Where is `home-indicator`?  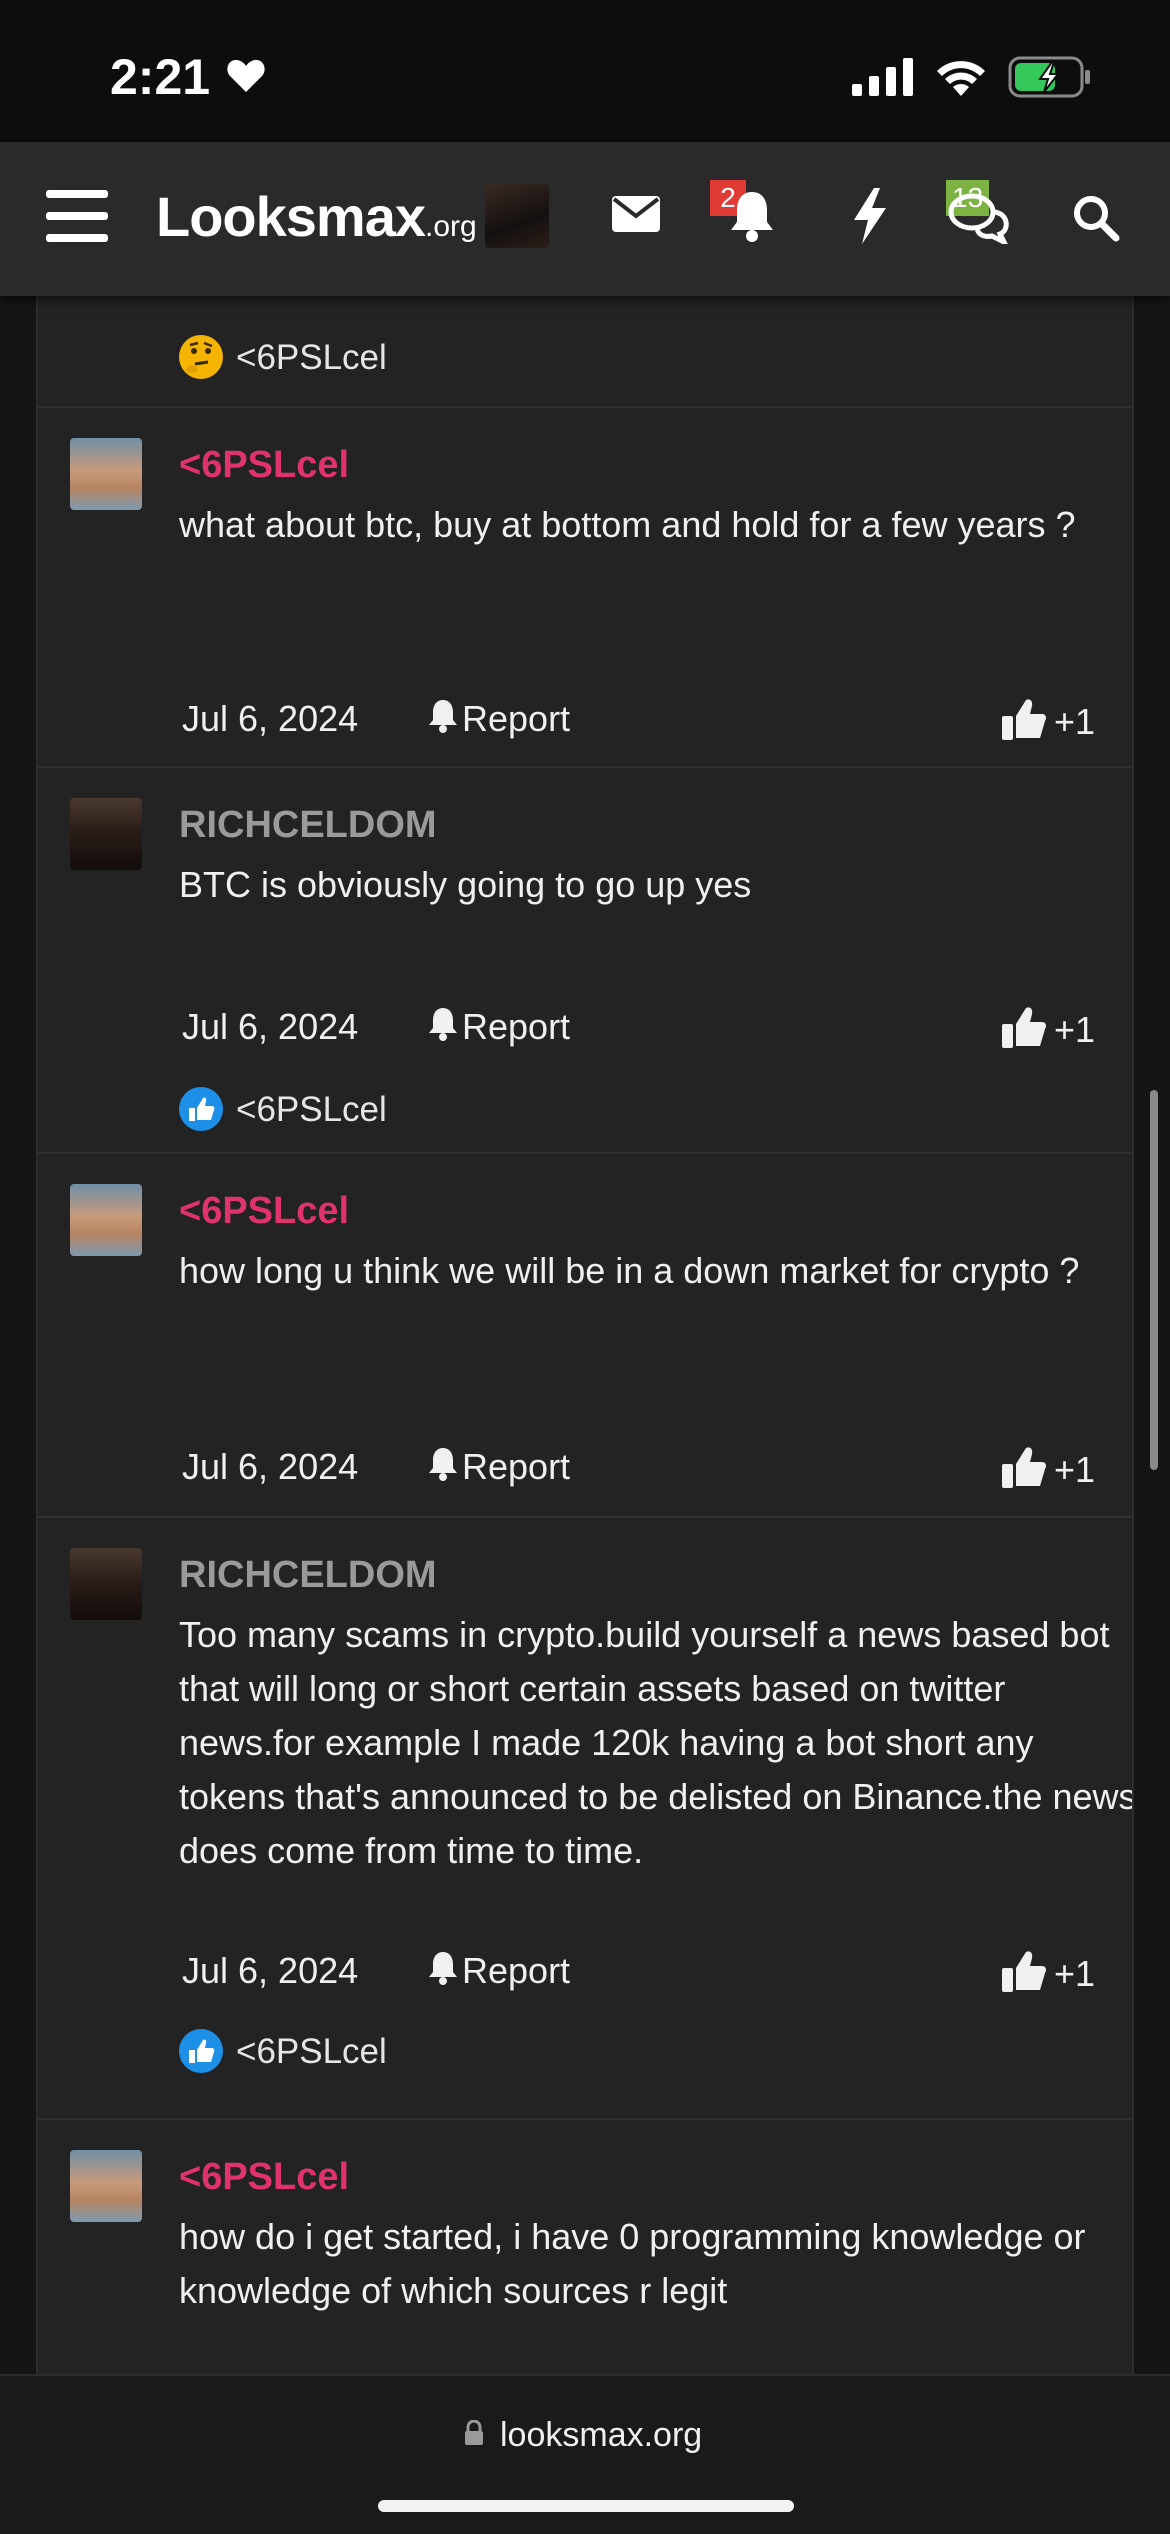
home-indicator is located at coordinates (586, 2506).